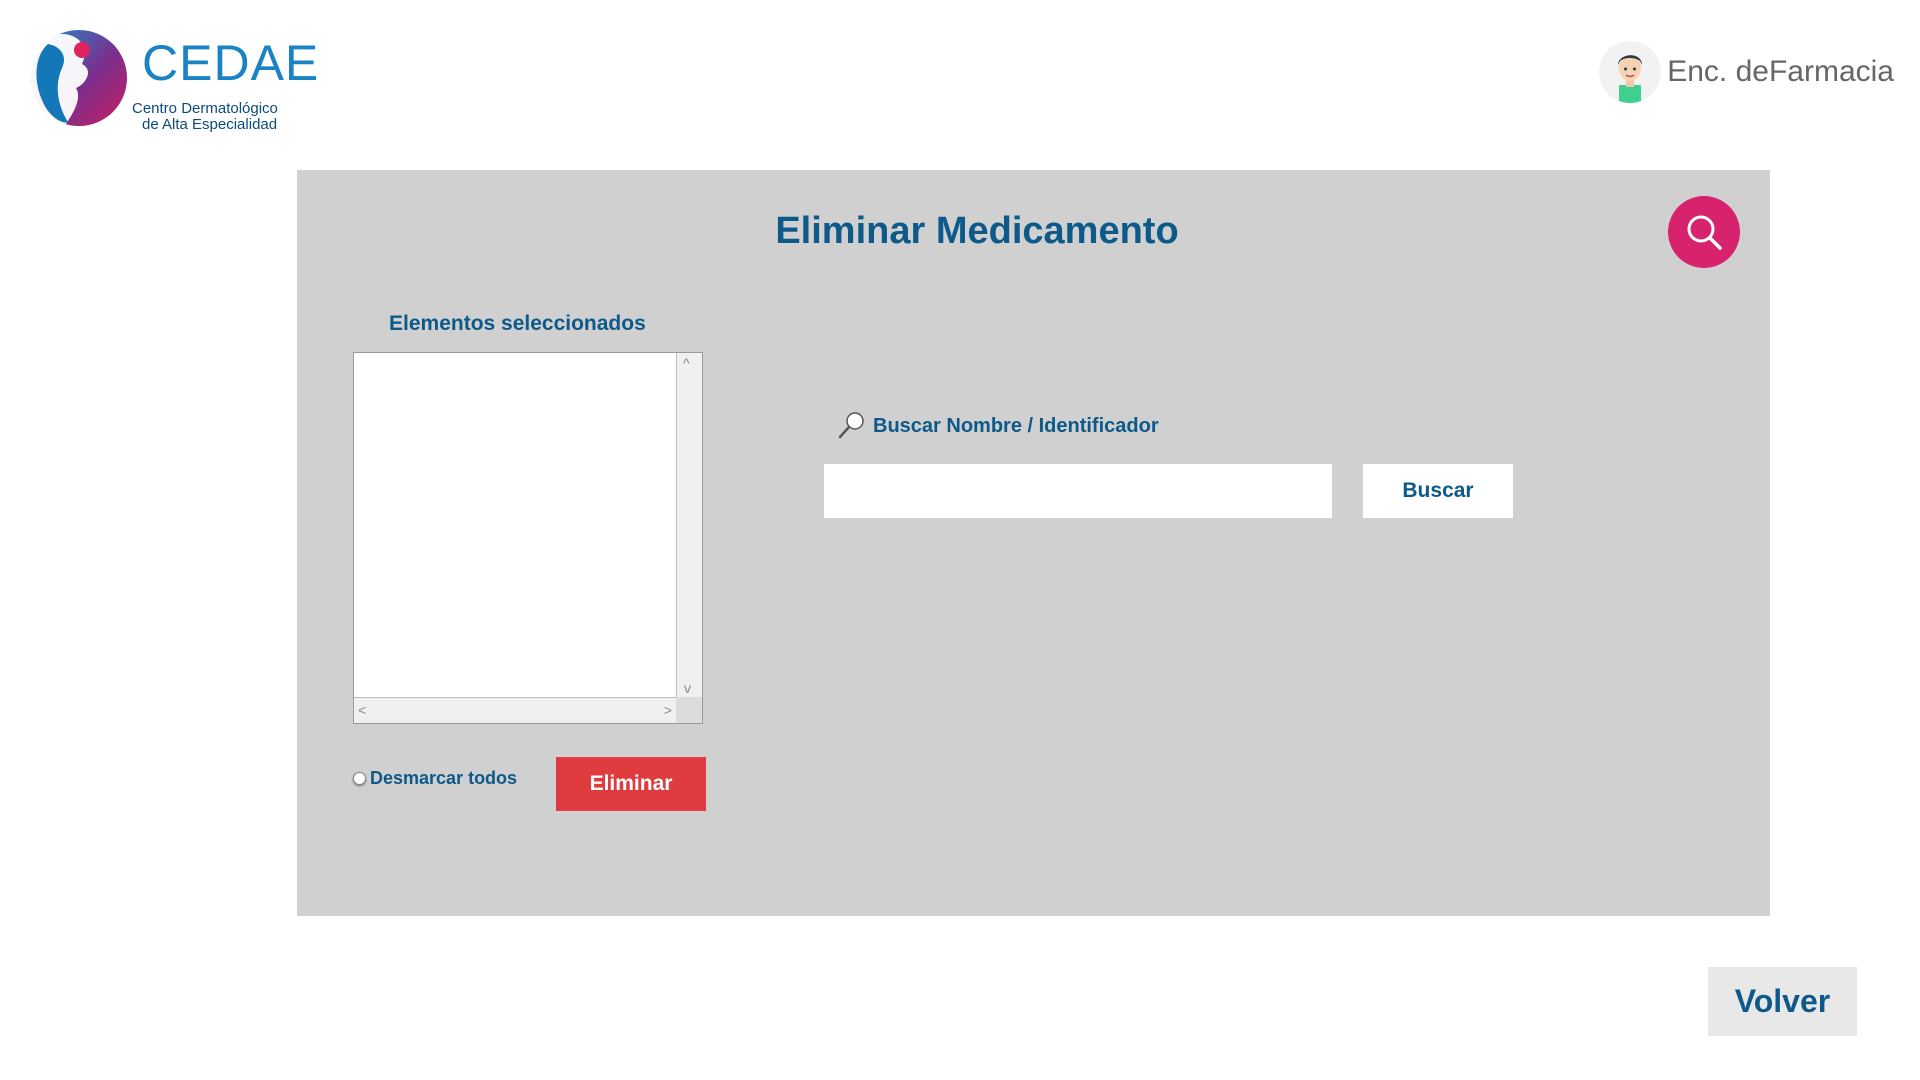 This screenshot has height=1080, width=1920. I want to click on unmark-all-option: Desmarcar todos, so click(435, 778).